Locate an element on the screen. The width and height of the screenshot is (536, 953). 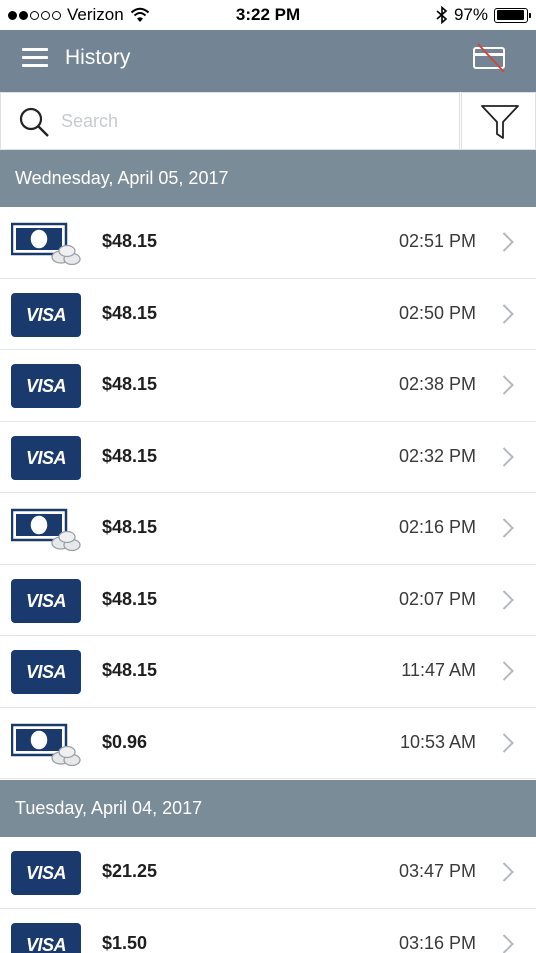
section-date: Tuesday, April 04, 2017 is located at coordinates (109, 808).